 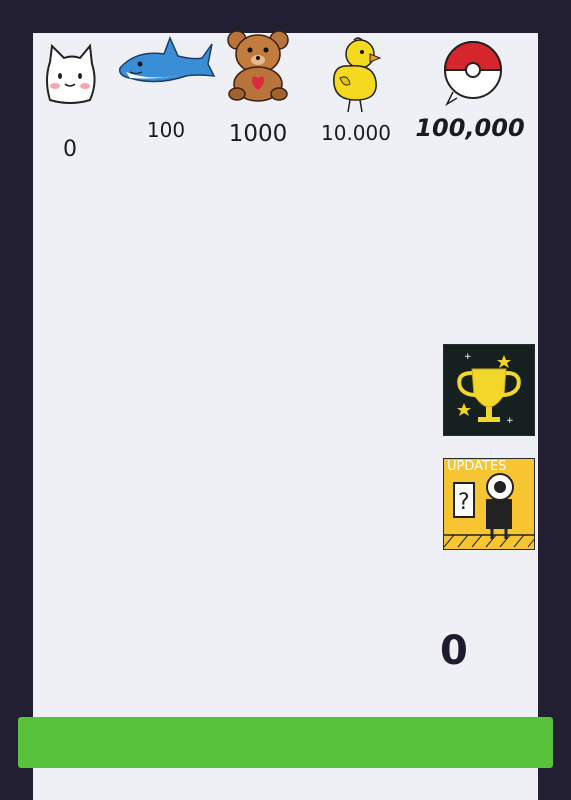 What do you see at coordinates (258, 134) in the screenshot?
I see `milestone-label-1000: 1000` at bounding box center [258, 134].